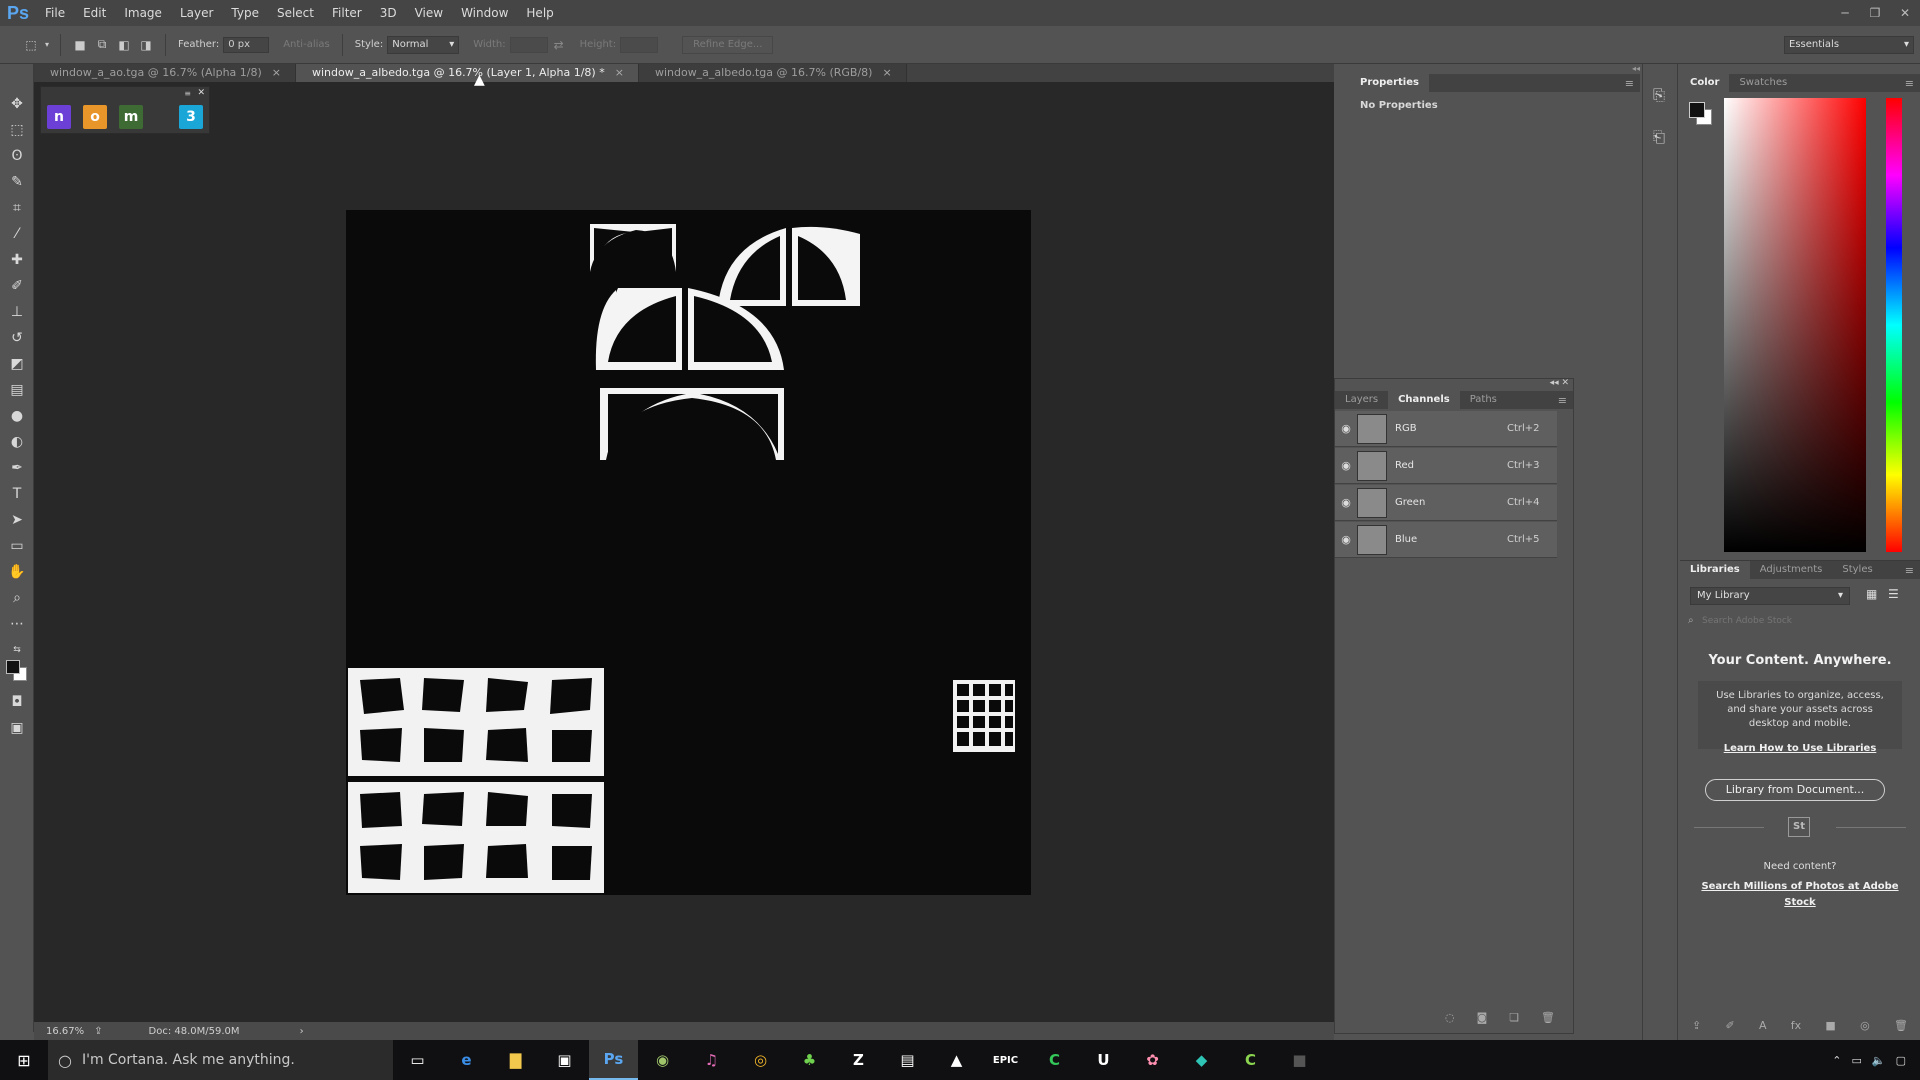 This screenshot has width=1920, height=1080. What do you see at coordinates (59, 117) in the screenshot?
I see `app-launcher-n-icon: n` at bounding box center [59, 117].